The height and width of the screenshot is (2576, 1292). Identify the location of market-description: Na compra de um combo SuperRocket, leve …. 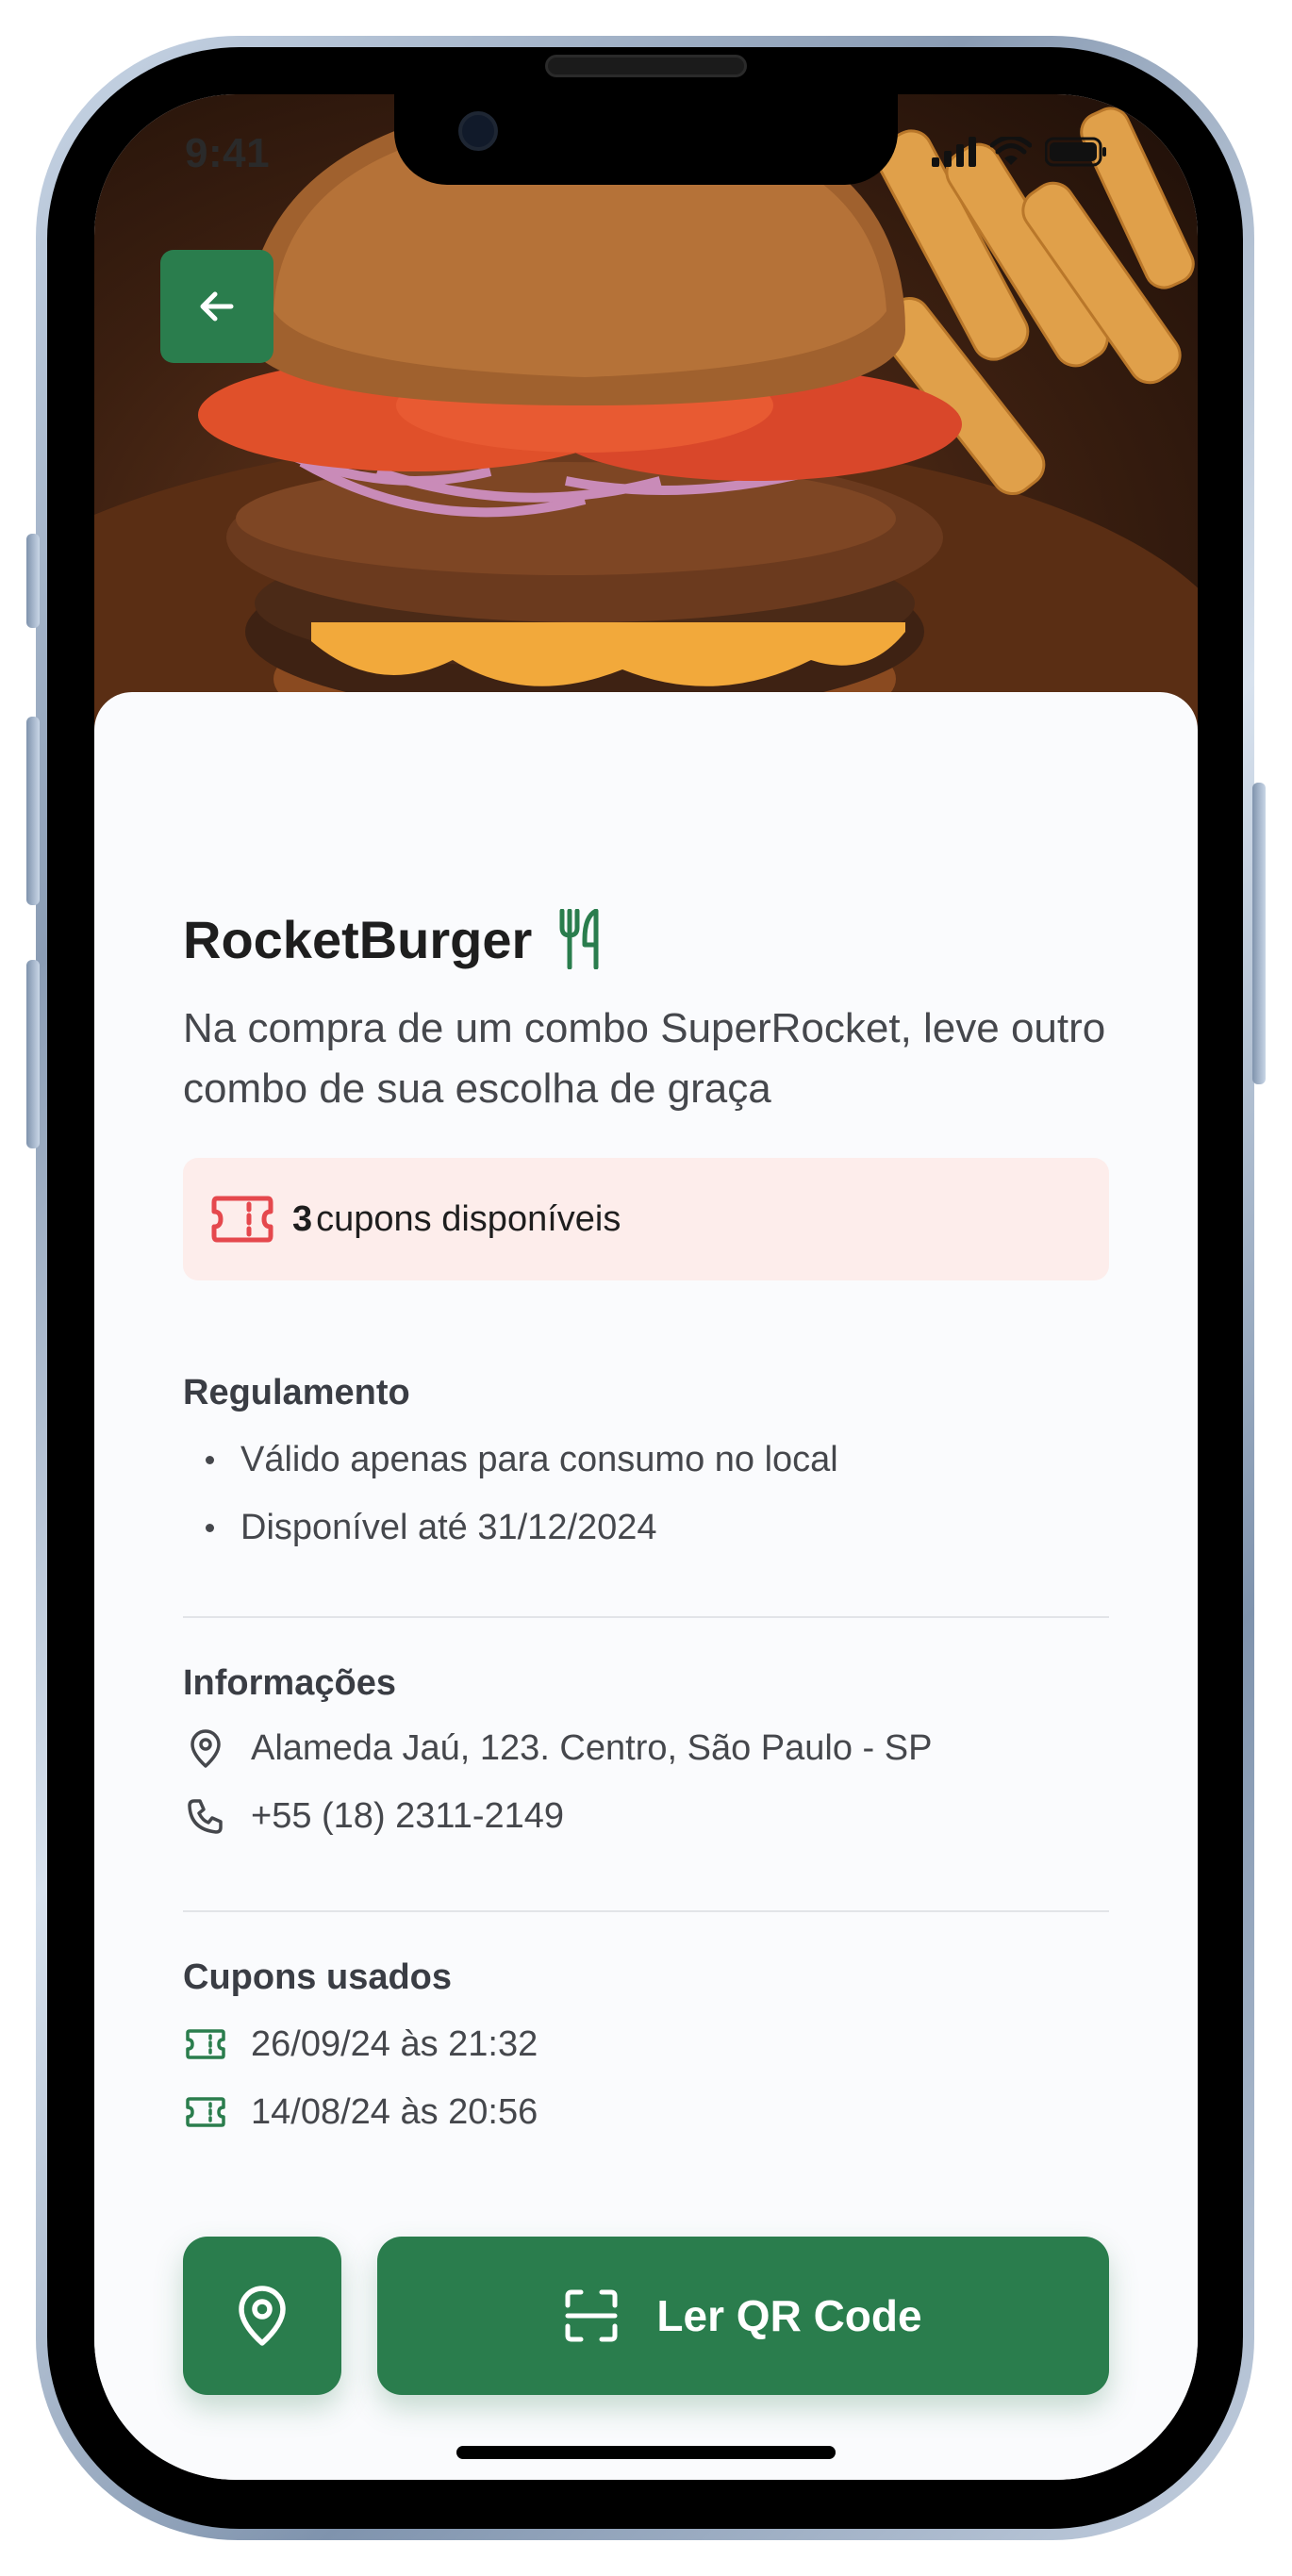
(644, 1058).